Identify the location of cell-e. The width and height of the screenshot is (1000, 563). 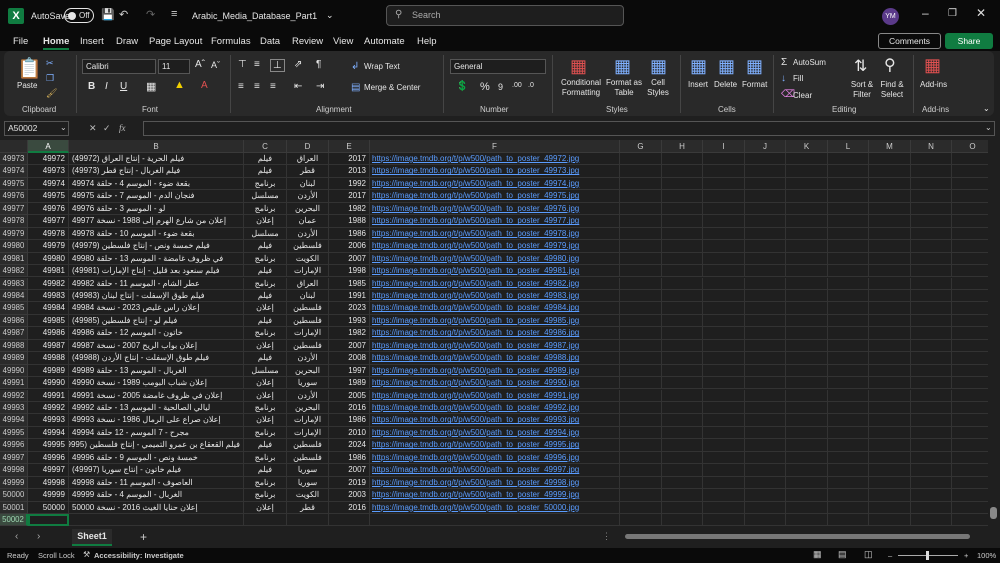
(349, 520).